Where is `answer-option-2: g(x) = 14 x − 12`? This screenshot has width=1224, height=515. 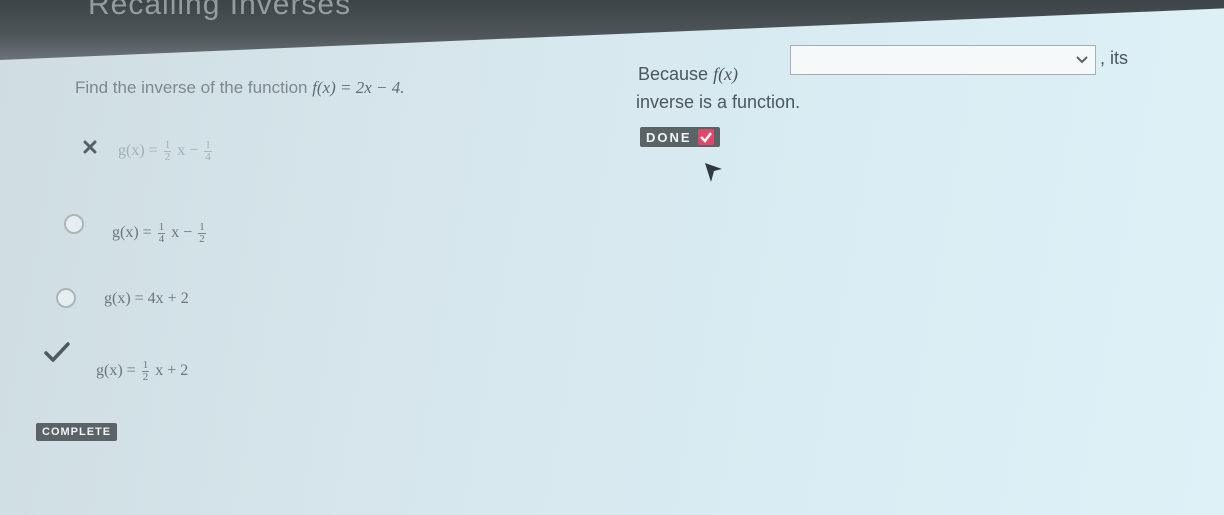 answer-option-2: g(x) = 14 x − 12 is located at coordinates (160, 233).